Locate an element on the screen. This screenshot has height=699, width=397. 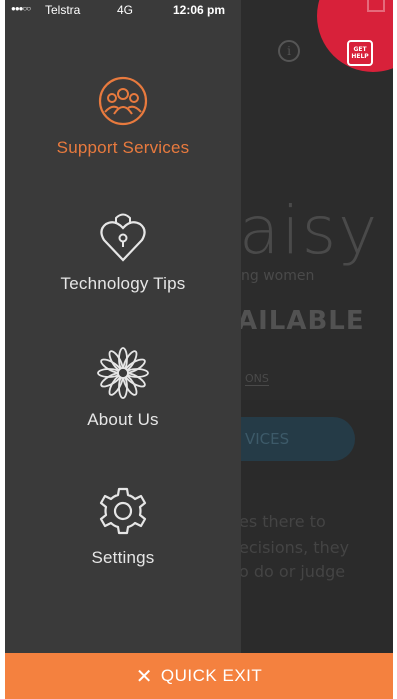
network-type: 4G is located at coordinates (125, 10).